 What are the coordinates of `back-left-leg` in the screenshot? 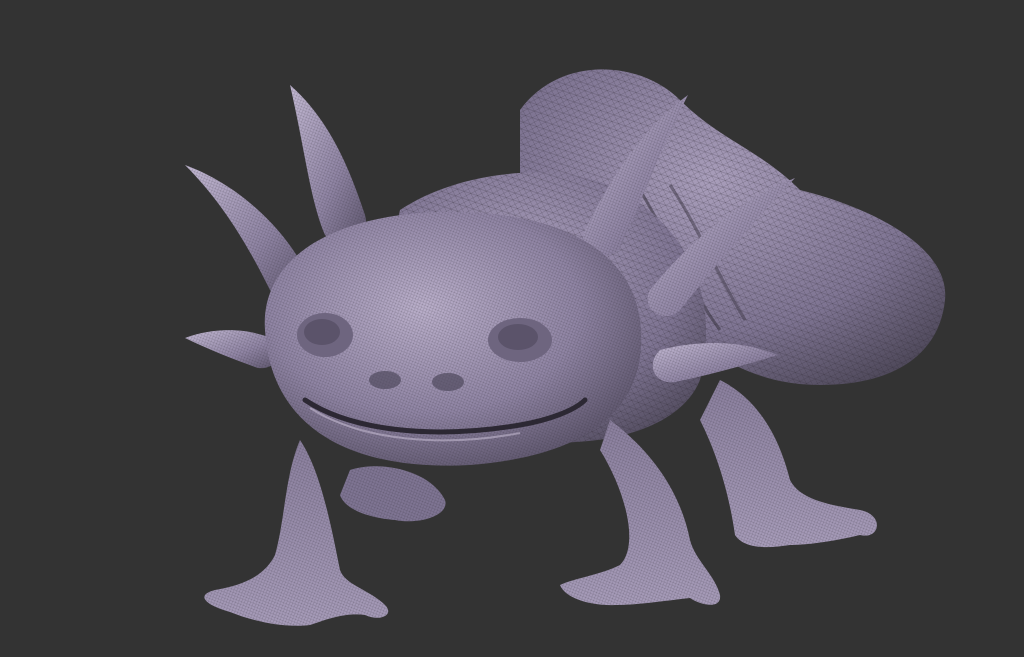 It's located at (393, 494).